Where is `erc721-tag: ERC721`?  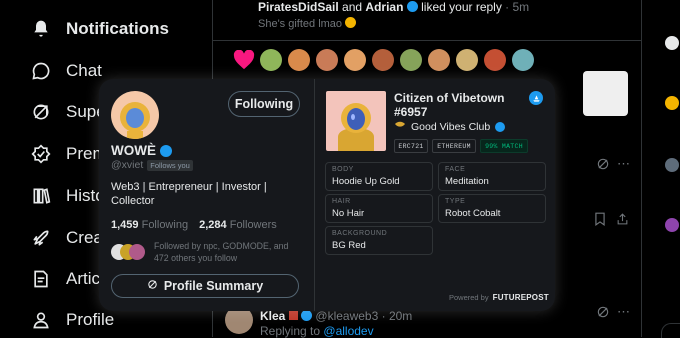
erc721-tag: ERC721 is located at coordinates (411, 146).